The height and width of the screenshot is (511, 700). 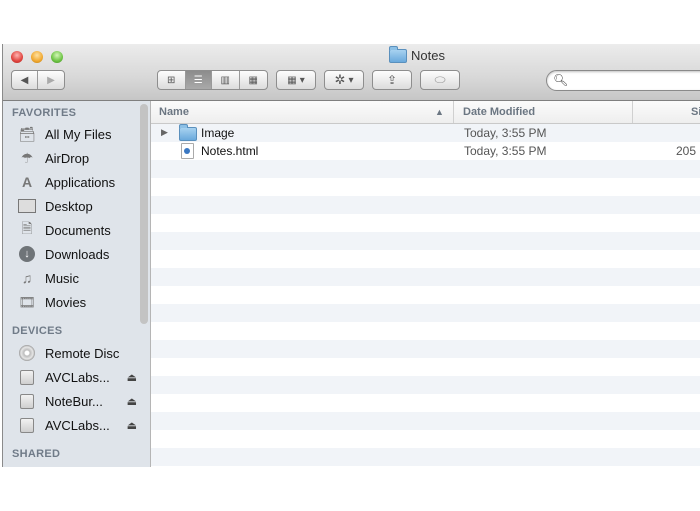 I want to click on sidebar-item-label: Documents, so click(x=78, y=230).